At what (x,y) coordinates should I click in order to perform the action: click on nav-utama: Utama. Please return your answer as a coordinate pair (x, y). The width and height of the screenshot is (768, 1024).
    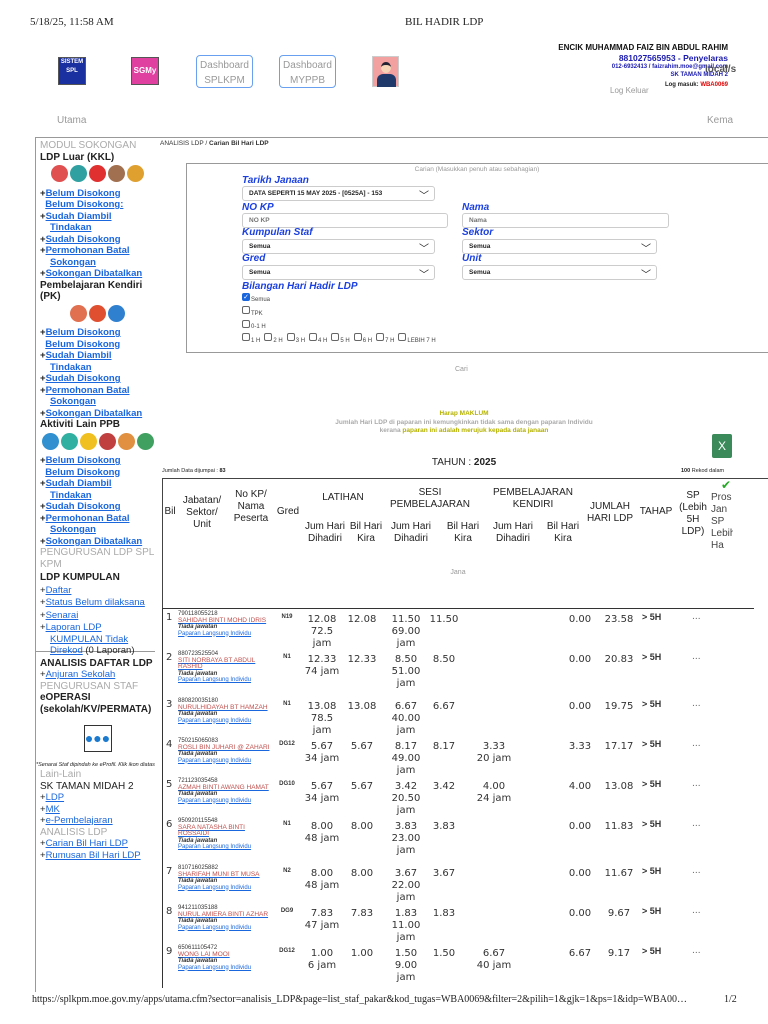
    Looking at the image, I should click on (71, 120).